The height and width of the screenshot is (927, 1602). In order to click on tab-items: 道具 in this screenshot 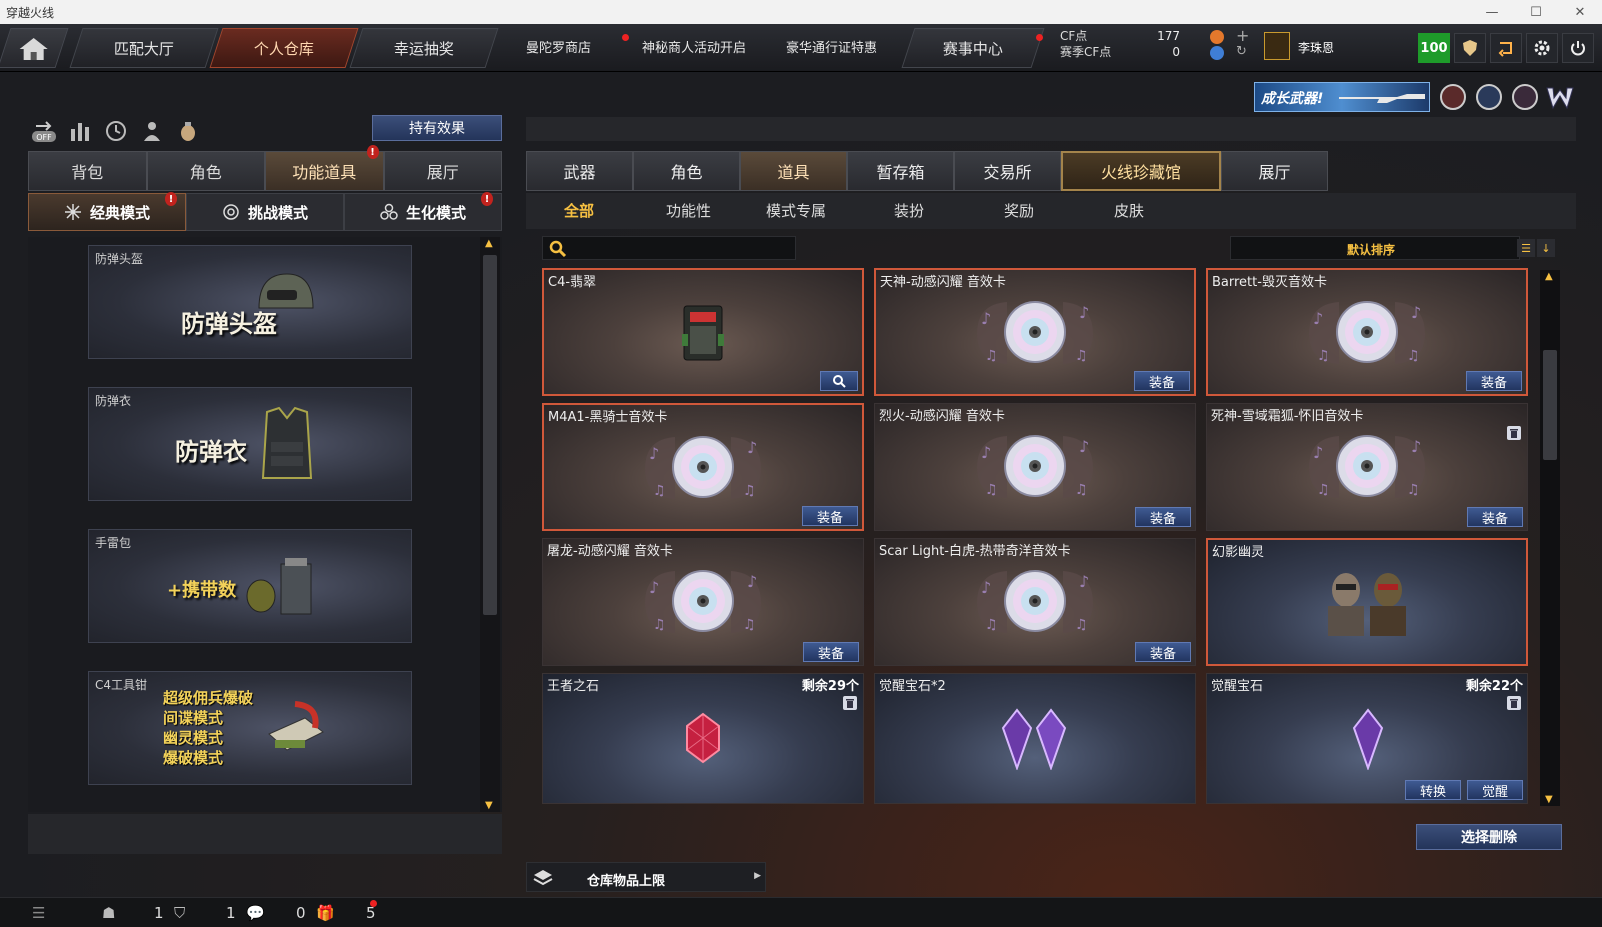, I will do `click(793, 171)`.